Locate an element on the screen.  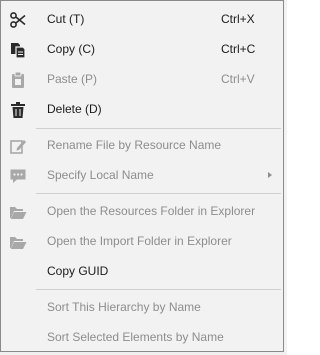
menu-item-label: Rename File by Resource Name is located at coordinates (134, 145).